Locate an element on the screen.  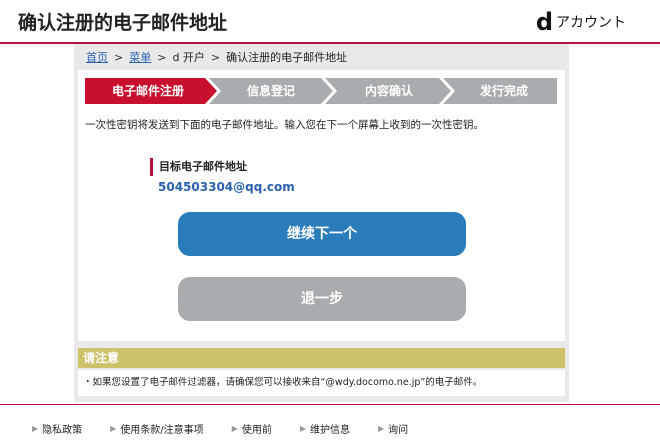
back-button: 退一步 is located at coordinates (322, 299).